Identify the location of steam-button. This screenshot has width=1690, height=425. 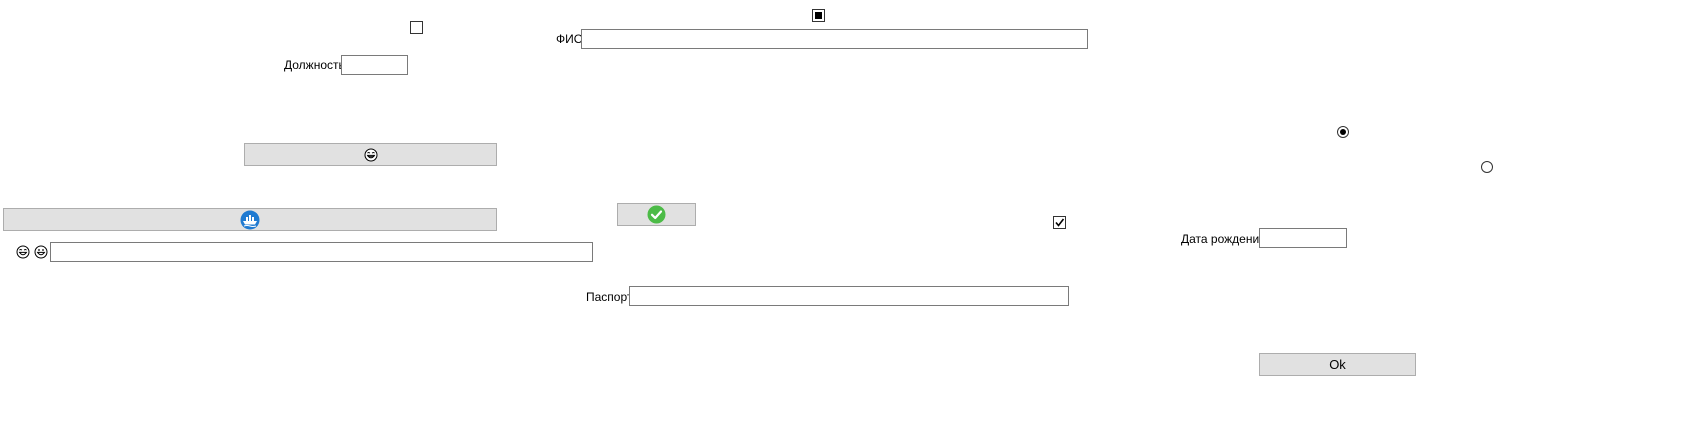
(250, 219).